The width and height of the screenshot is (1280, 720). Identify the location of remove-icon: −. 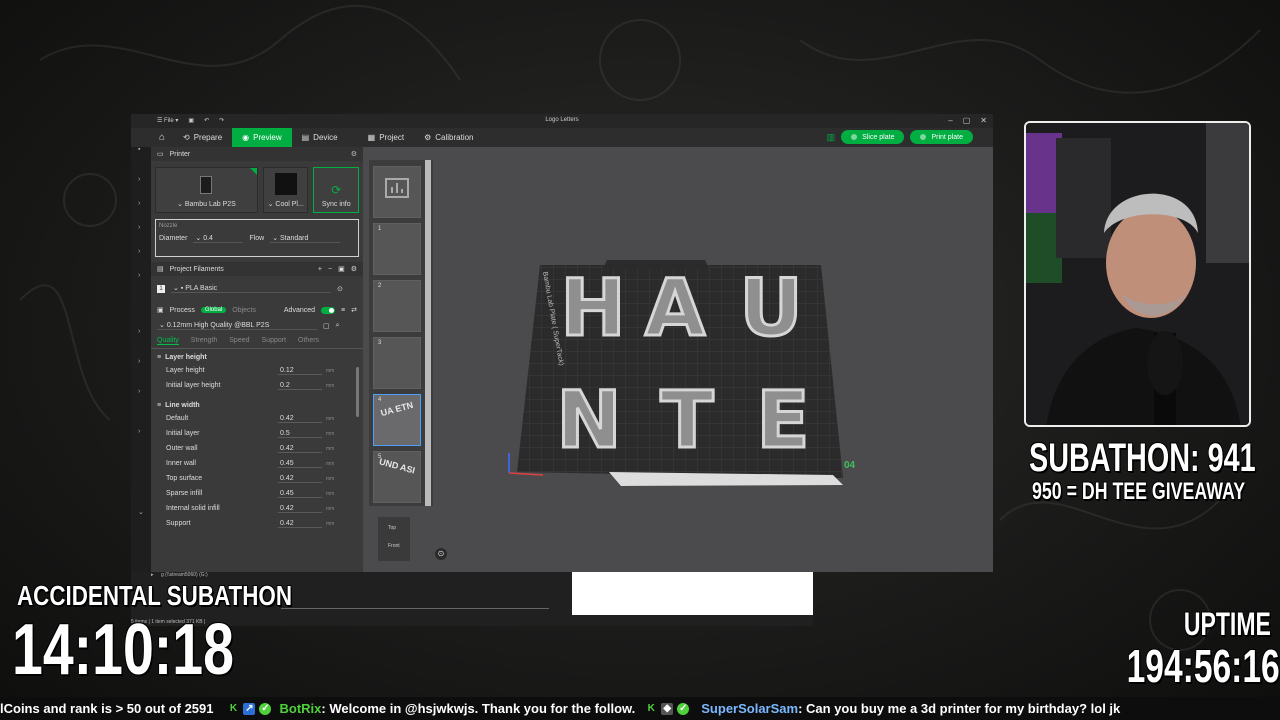
(330, 269).